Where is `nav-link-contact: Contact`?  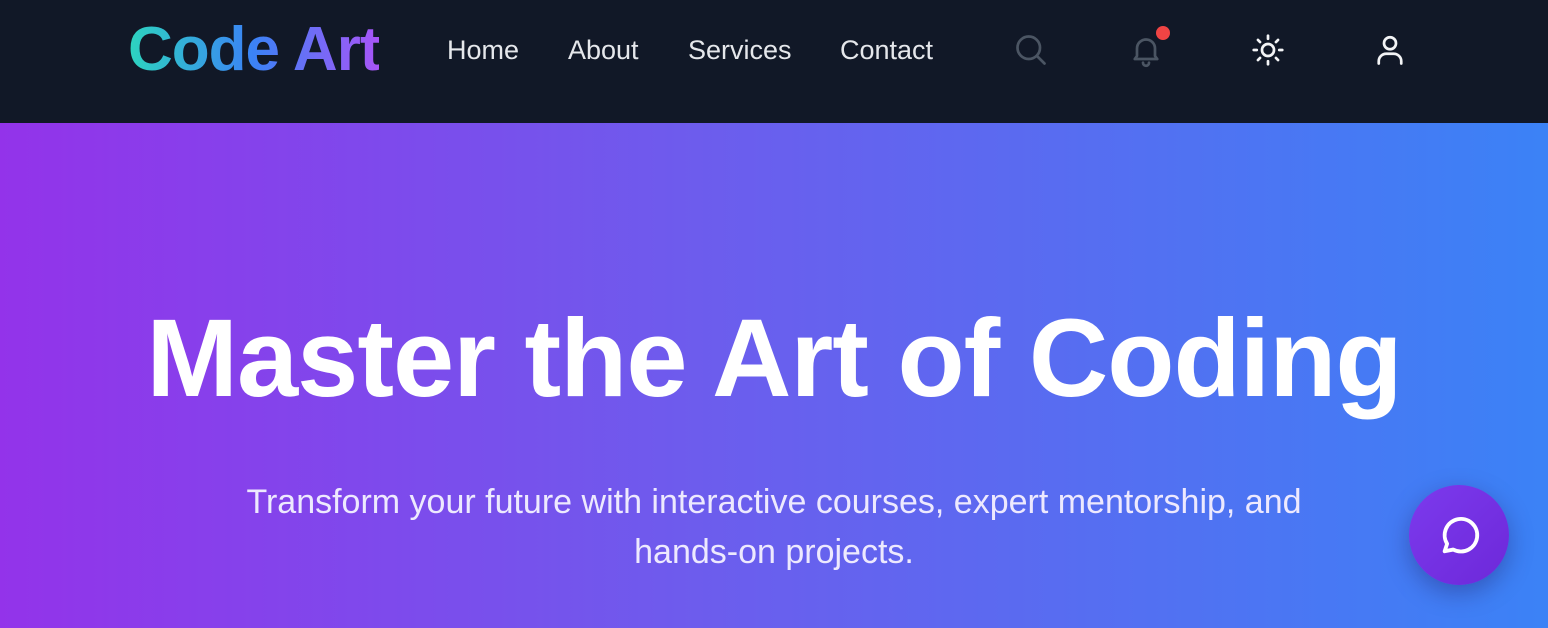
nav-link-contact: Contact is located at coordinates (886, 50).